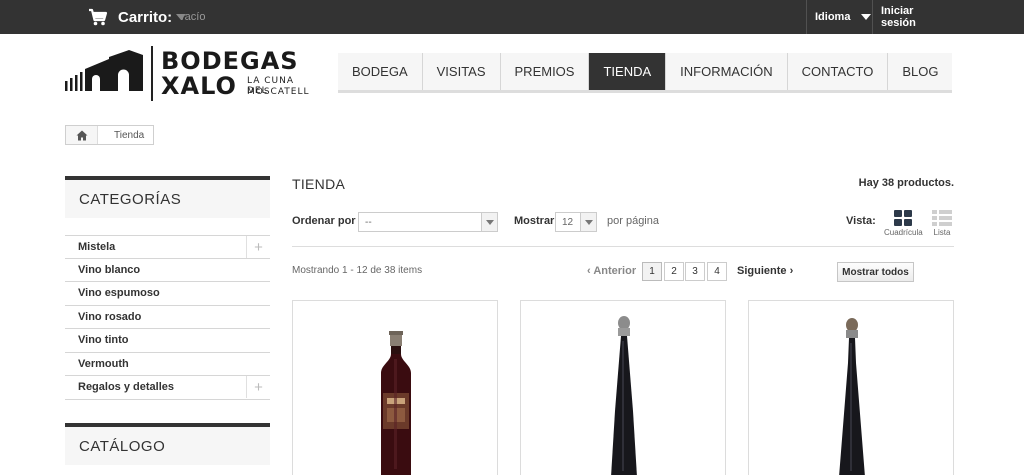  What do you see at coordinates (98, 17) in the screenshot?
I see `cart-icon` at bounding box center [98, 17].